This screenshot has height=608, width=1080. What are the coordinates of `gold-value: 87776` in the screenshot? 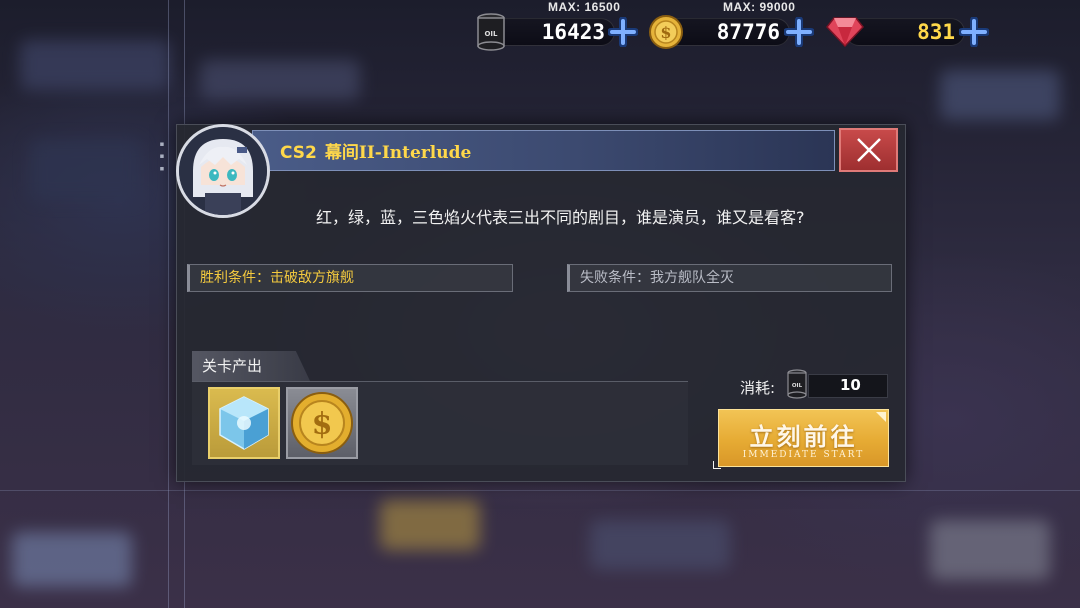 It's located at (748, 32).